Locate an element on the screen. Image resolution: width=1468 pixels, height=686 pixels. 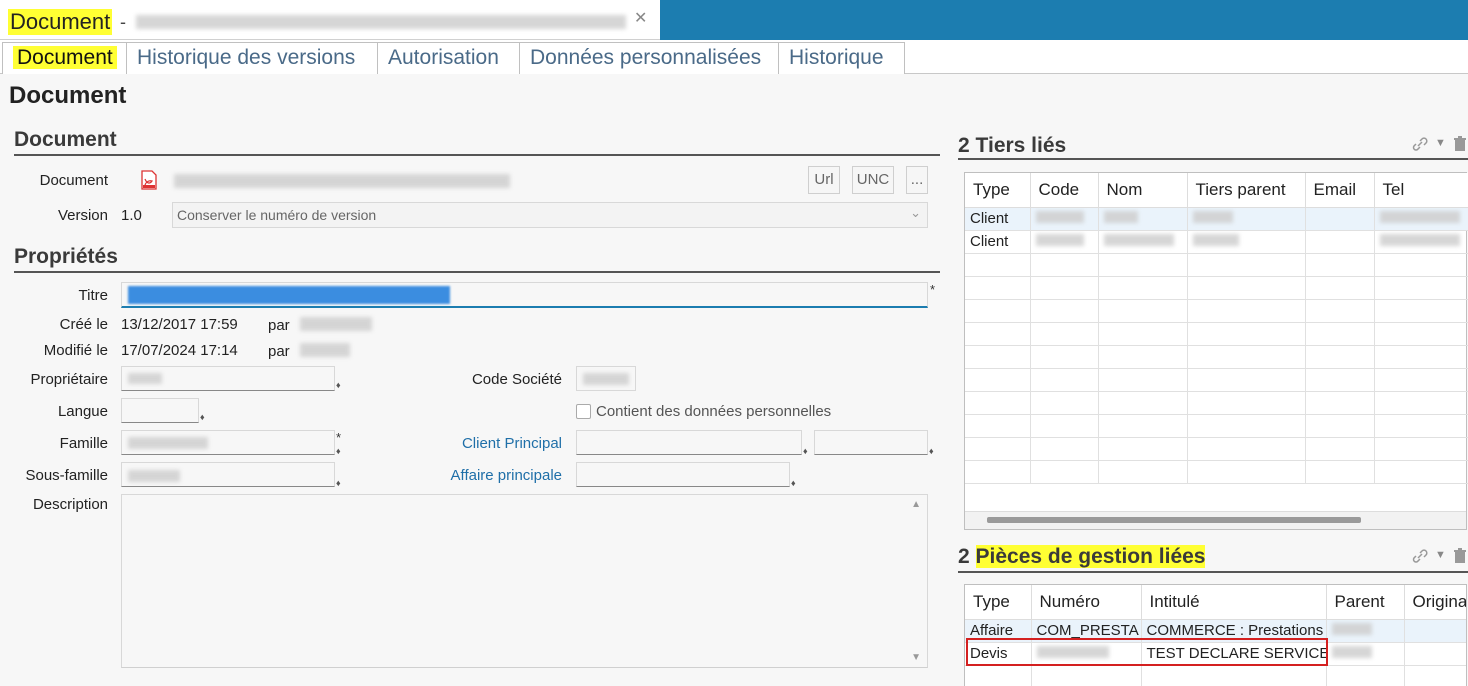
pieces-count: 2 is located at coordinates (964, 556).